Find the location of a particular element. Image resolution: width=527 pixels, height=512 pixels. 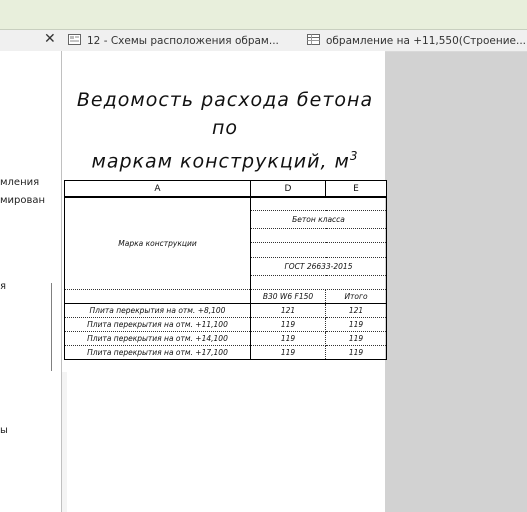

column-header-e: E is located at coordinates (356, 189).